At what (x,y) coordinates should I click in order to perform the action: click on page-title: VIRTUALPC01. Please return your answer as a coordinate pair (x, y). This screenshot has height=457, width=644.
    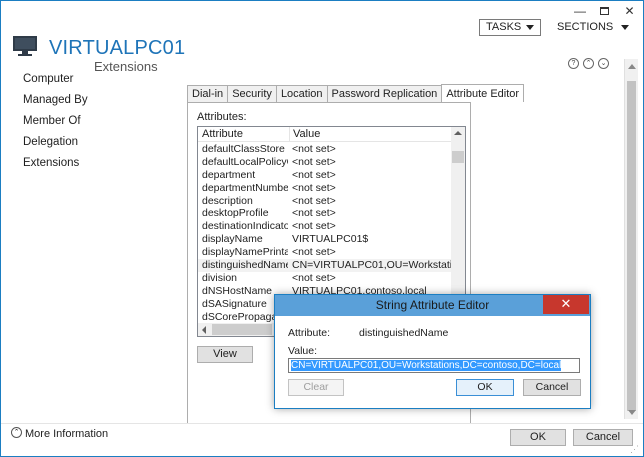
    Looking at the image, I should click on (117, 48).